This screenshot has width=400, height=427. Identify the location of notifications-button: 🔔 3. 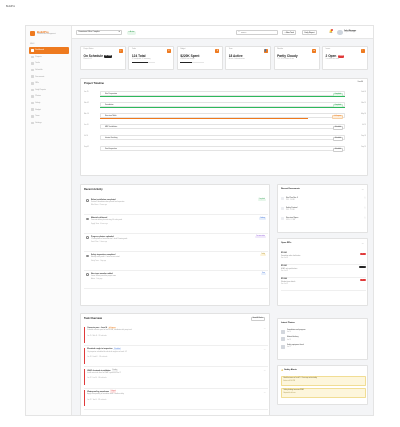
(331, 31).